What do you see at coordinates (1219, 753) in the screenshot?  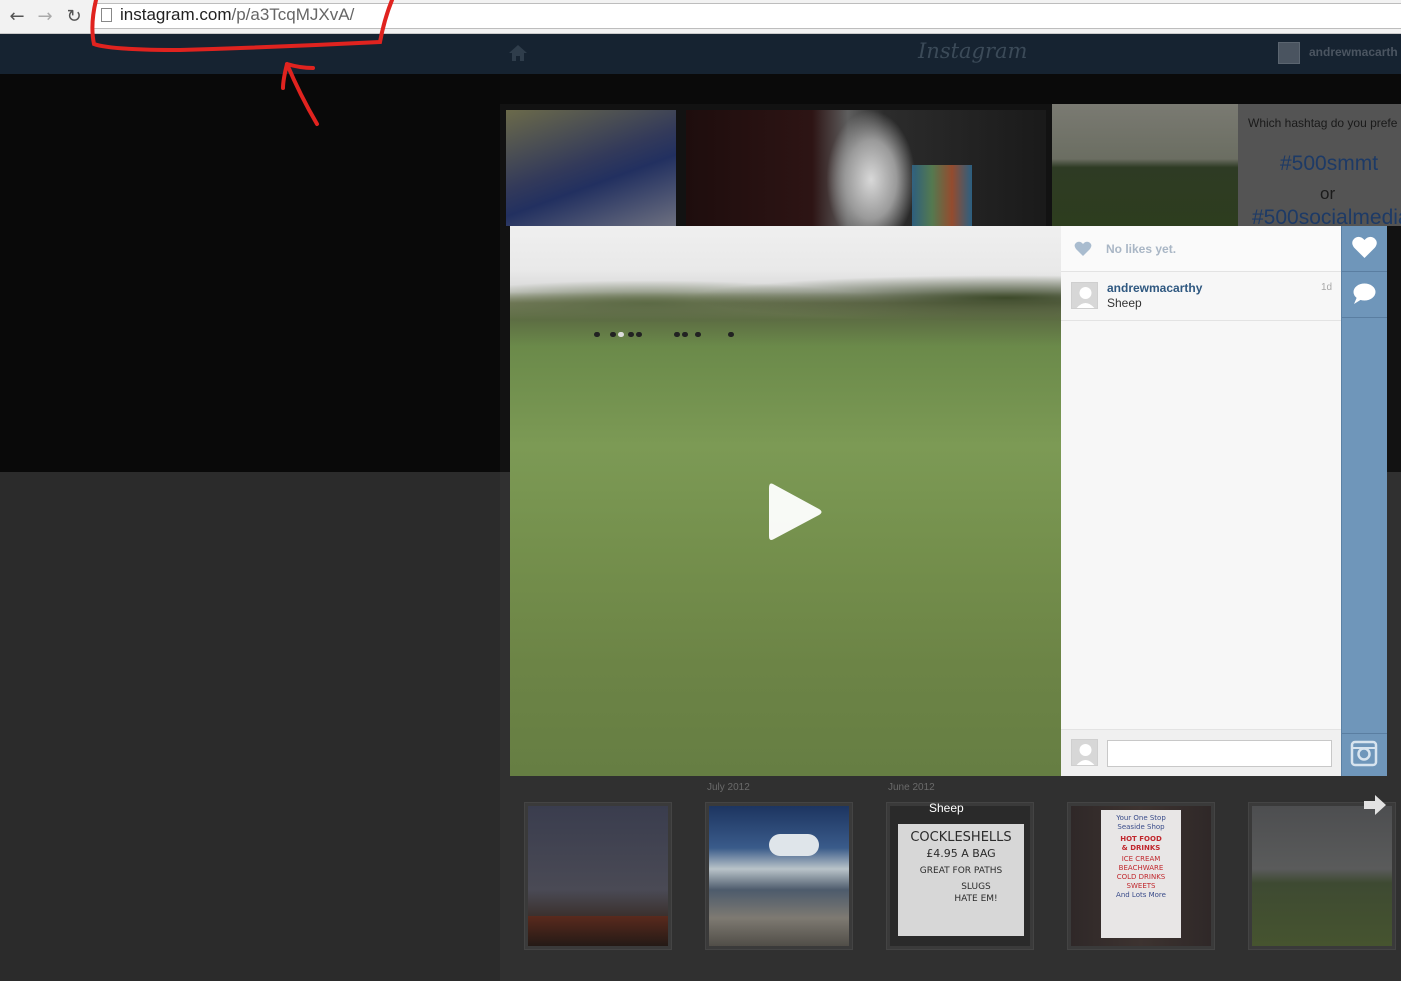 I see `comment-input` at bounding box center [1219, 753].